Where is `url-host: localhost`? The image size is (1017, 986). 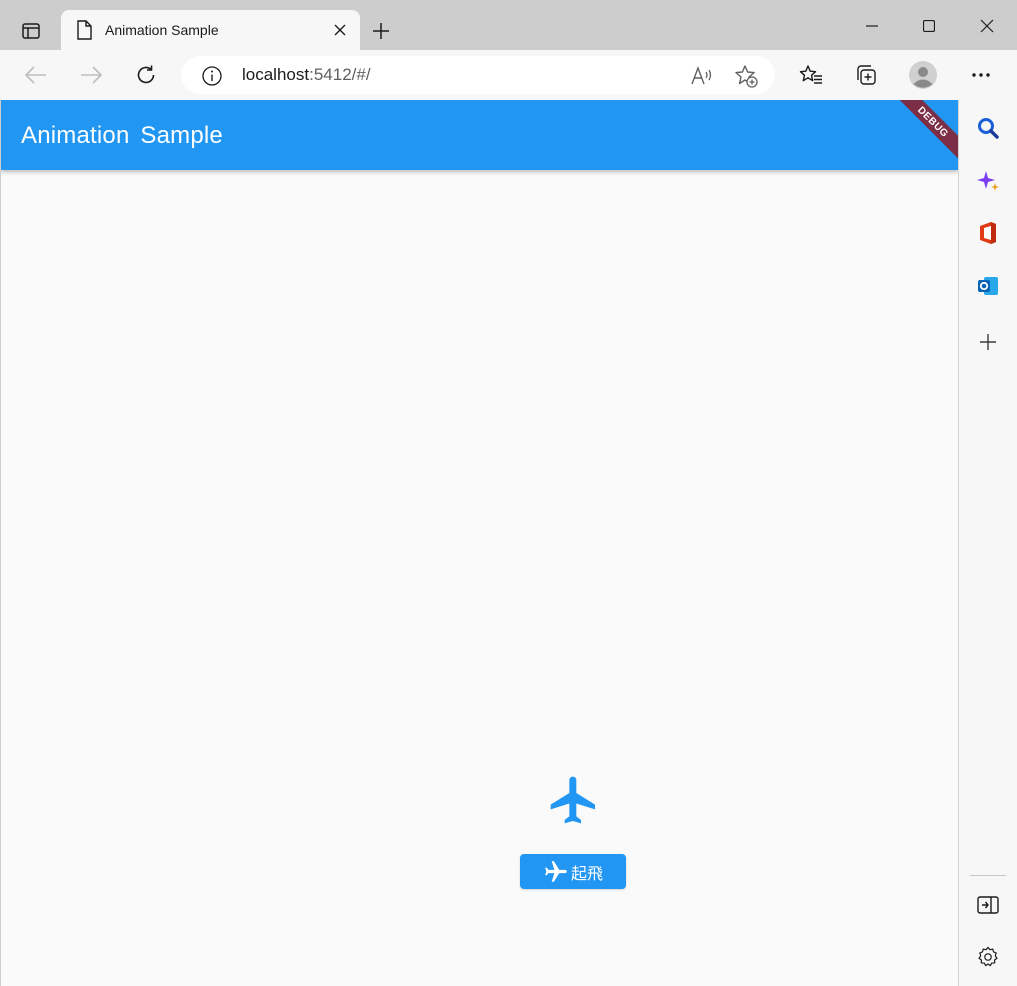 url-host: localhost is located at coordinates (276, 74).